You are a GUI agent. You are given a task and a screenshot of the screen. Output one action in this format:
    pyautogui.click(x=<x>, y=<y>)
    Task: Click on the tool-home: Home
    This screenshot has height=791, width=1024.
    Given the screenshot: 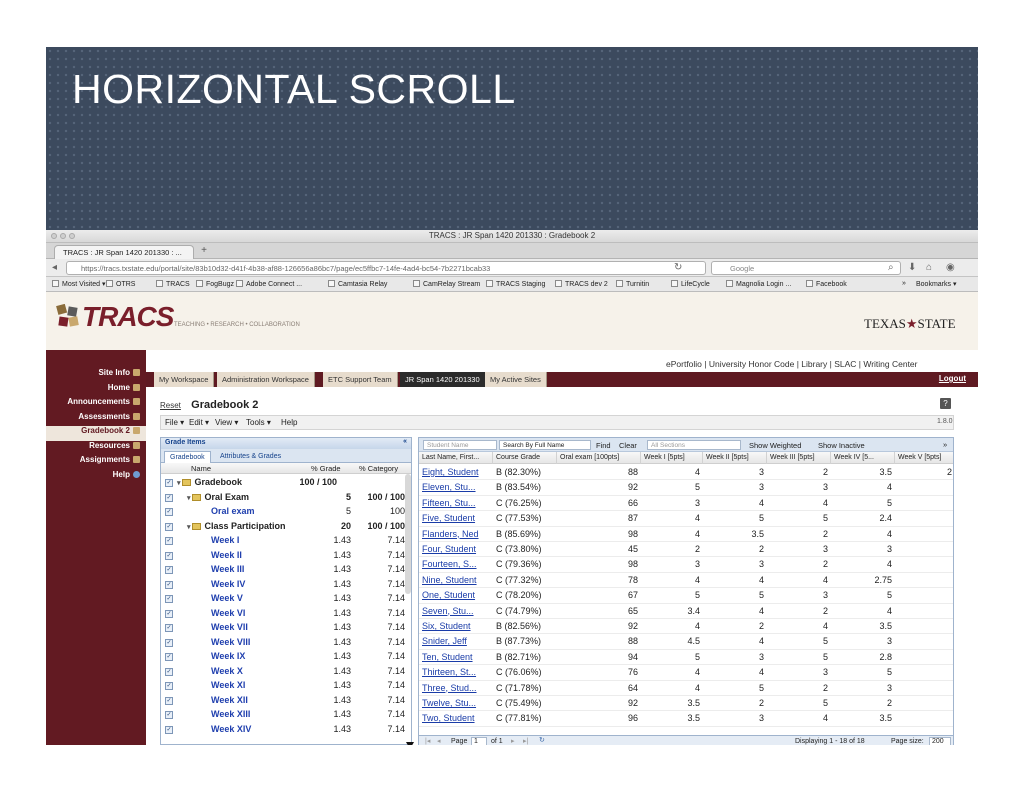 What is the action you would take?
    pyautogui.click(x=96, y=390)
    